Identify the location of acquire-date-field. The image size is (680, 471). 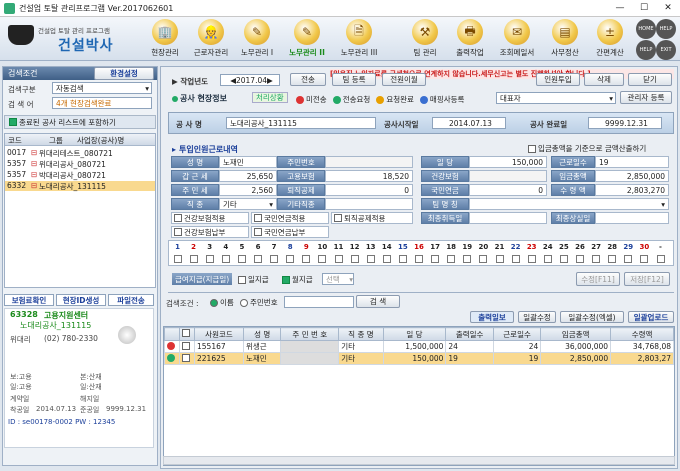
(508, 218).